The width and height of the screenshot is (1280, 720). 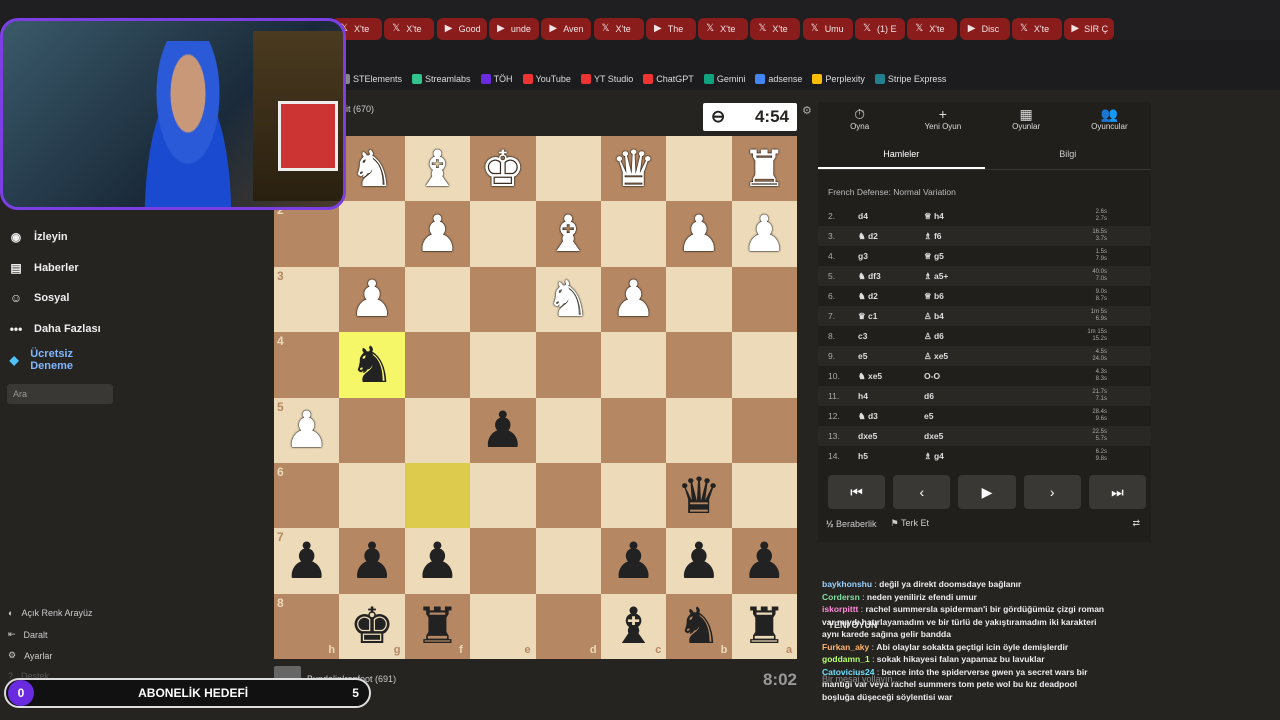 I want to click on white-rook-piece: ♜, so click(x=764, y=168).